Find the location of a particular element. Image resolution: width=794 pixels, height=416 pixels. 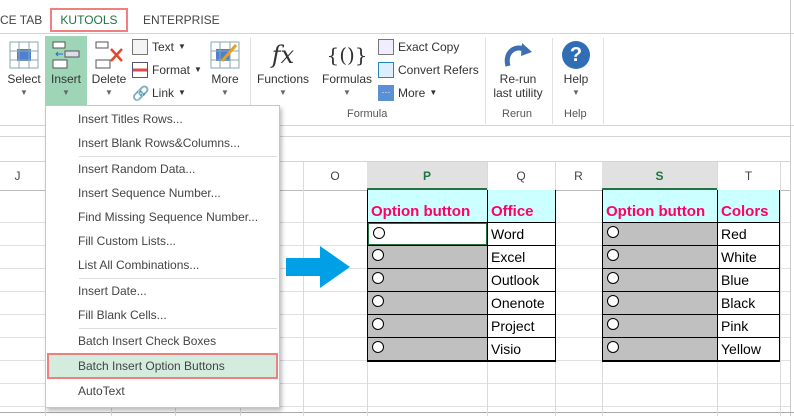

window-bottom is located at coordinates (397, 412).